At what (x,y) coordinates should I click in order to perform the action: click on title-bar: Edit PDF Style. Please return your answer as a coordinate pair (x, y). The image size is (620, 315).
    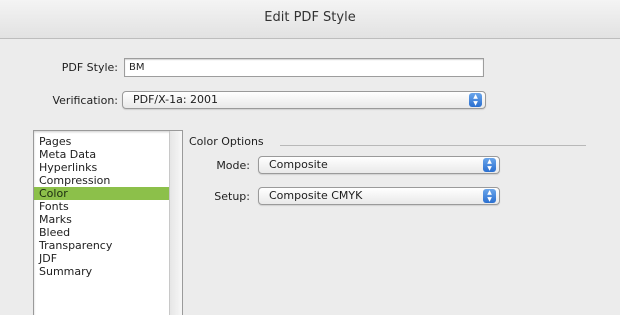
    Looking at the image, I should click on (310, 19).